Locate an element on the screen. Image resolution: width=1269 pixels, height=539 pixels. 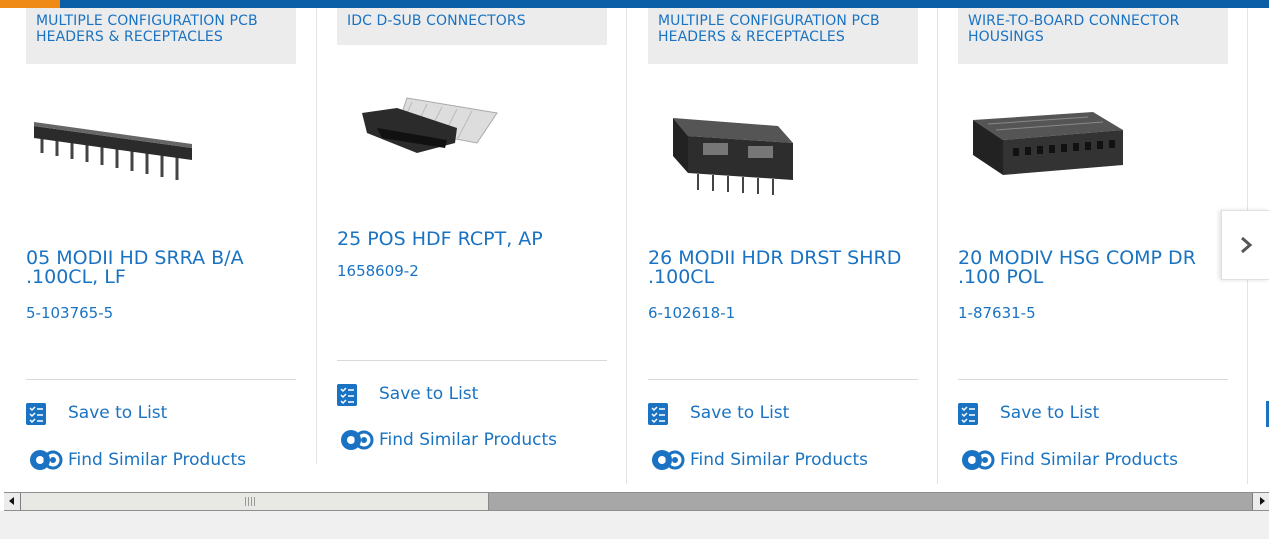
product-title: 05 MODII HD SRRA B/A .100CL, LF is located at coordinates (166, 268).